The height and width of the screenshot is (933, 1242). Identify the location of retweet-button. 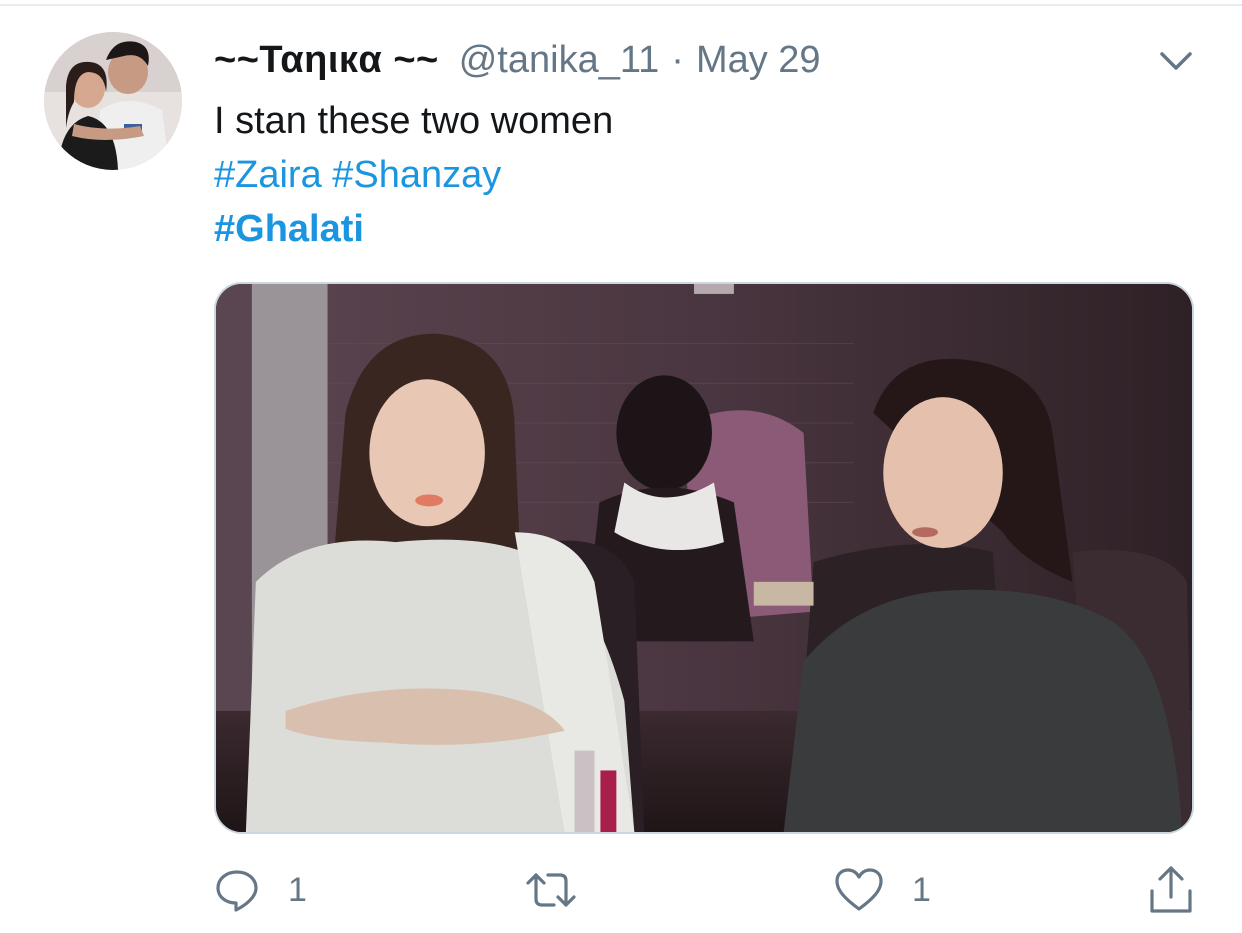
(551, 890).